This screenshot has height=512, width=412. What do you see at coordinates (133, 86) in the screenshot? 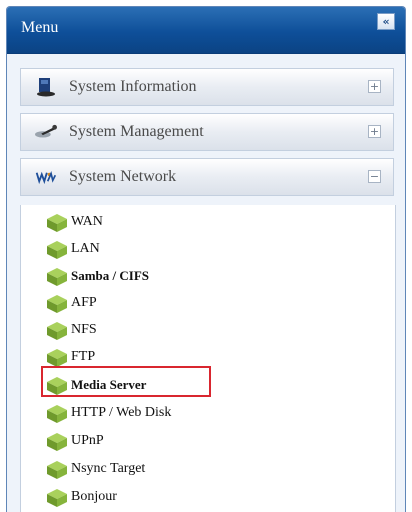
I see `section-label: System Information` at bounding box center [133, 86].